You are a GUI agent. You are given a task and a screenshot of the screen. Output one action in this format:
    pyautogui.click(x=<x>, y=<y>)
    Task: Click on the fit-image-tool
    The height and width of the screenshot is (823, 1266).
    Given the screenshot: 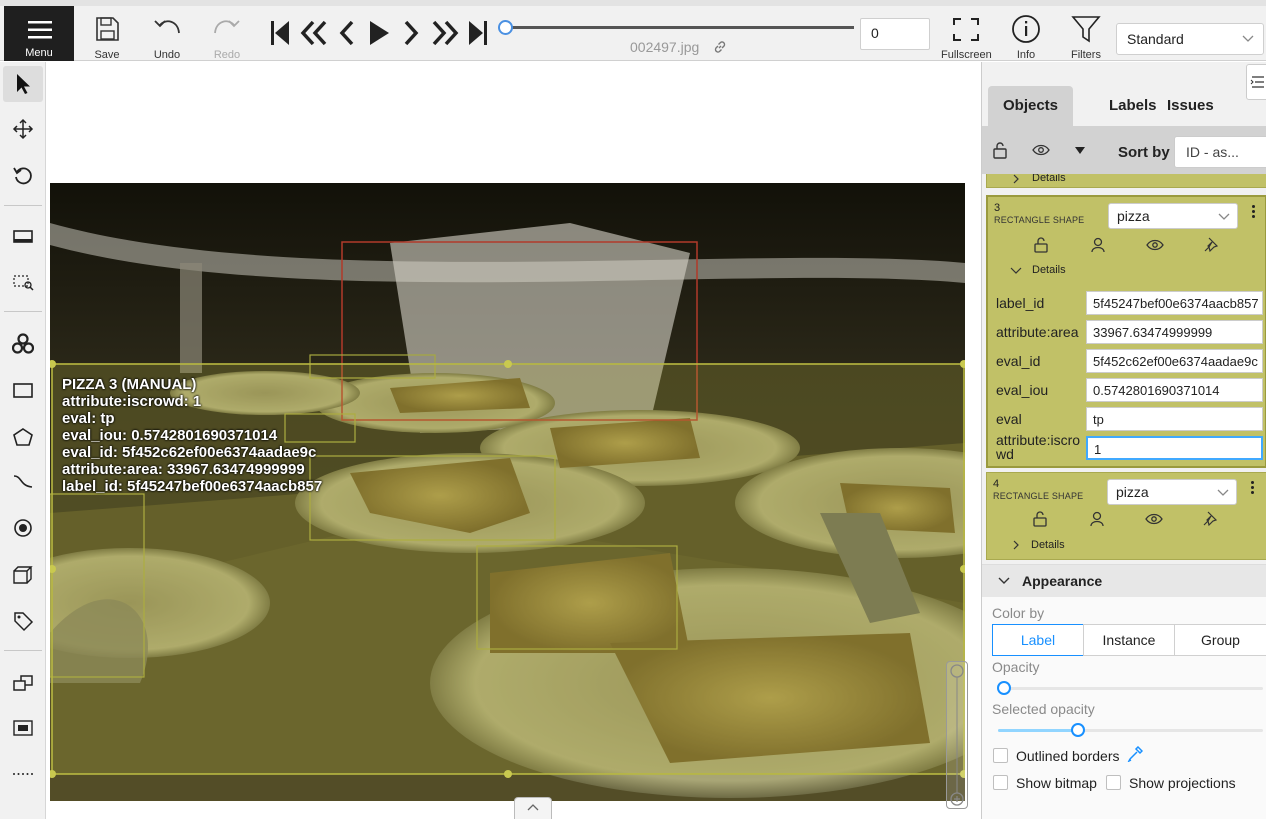 What is the action you would take?
    pyautogui.click(x=23, y=237)
    